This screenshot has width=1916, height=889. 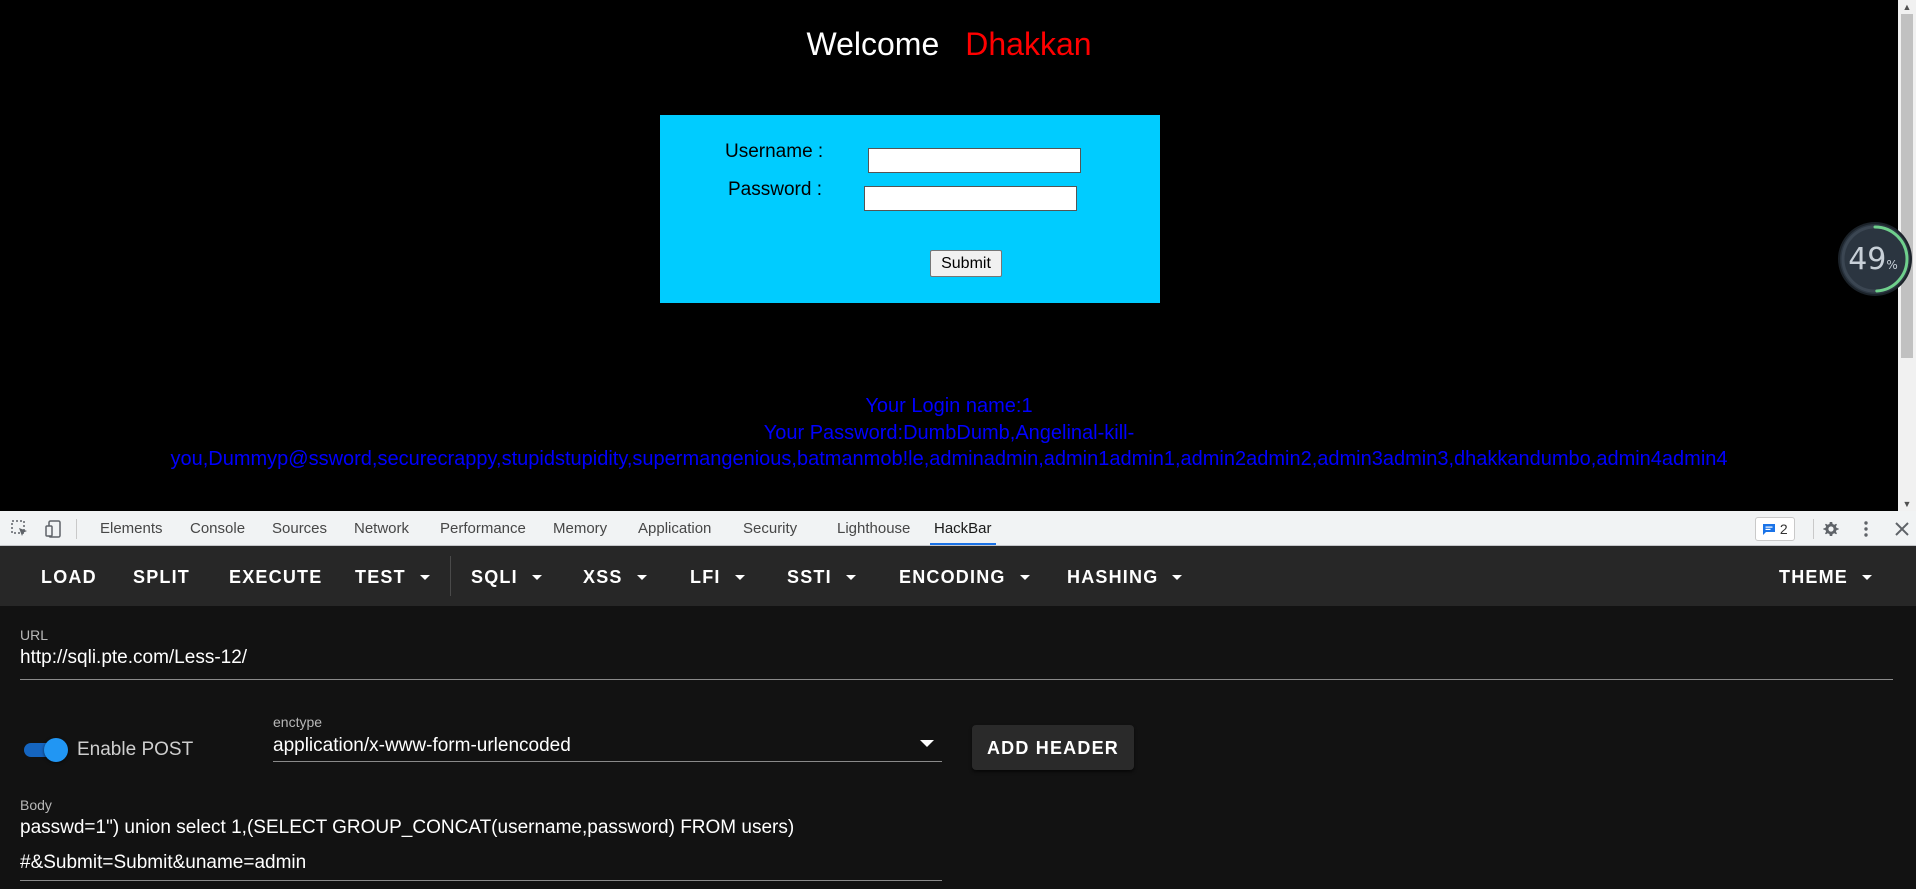 I want to click on tab-hackbar: HackBar, so click(x=963, y=528).